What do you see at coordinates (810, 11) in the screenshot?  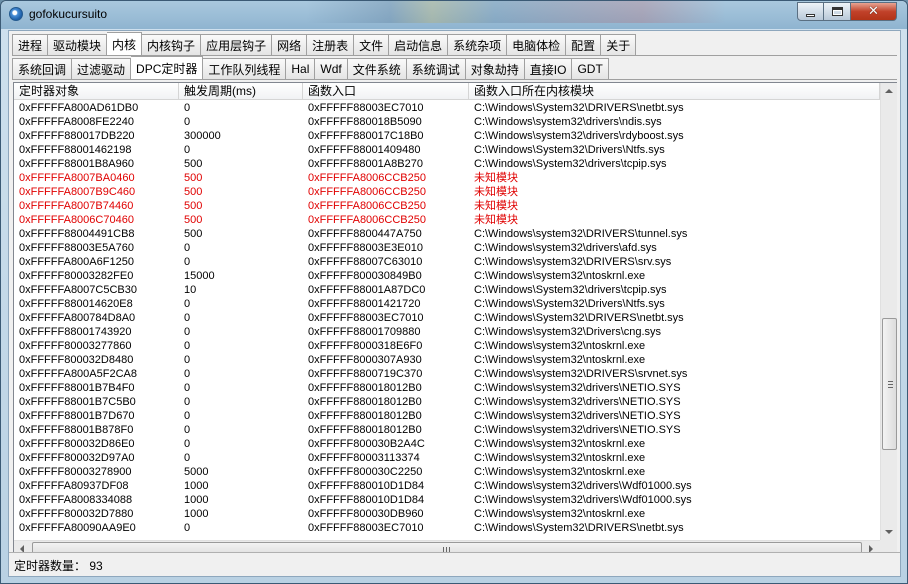 I see `minimize-button` at bounding box center [810, 11].